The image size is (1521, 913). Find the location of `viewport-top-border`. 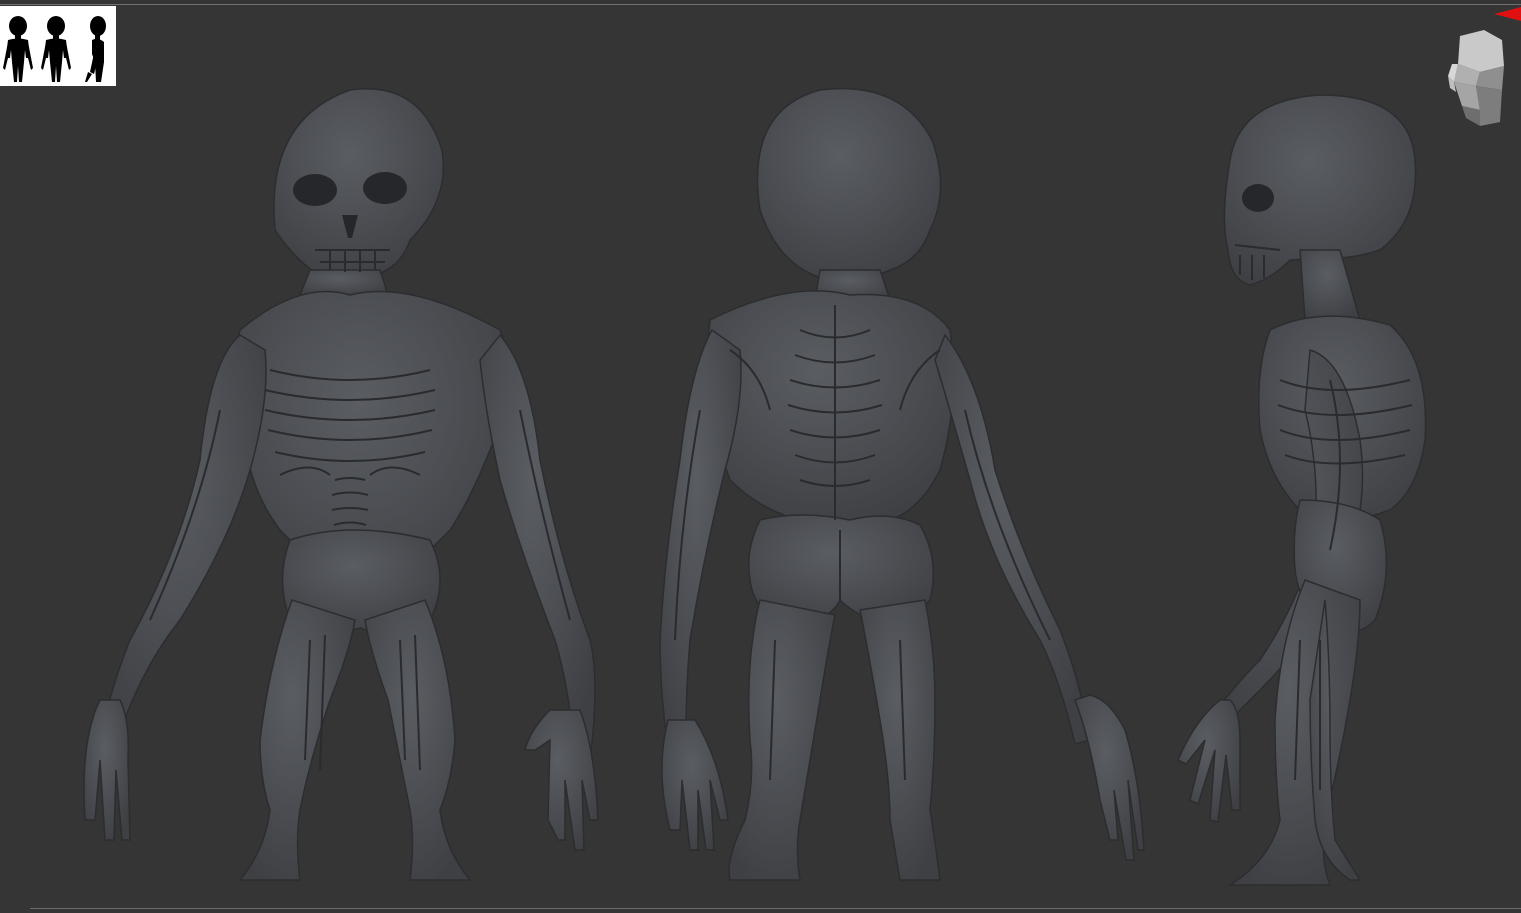

viewport-top-border is located at coordinates (760, 4).